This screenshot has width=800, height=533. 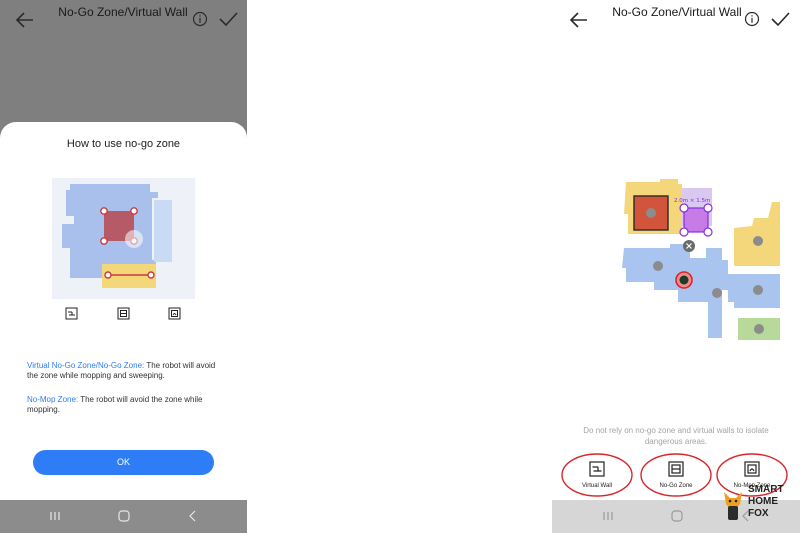 What do you see at coordinates (123, 144) in the screenshot?
I see `dialog-title: How to use no-go zone` at bounding box center [123, 144].